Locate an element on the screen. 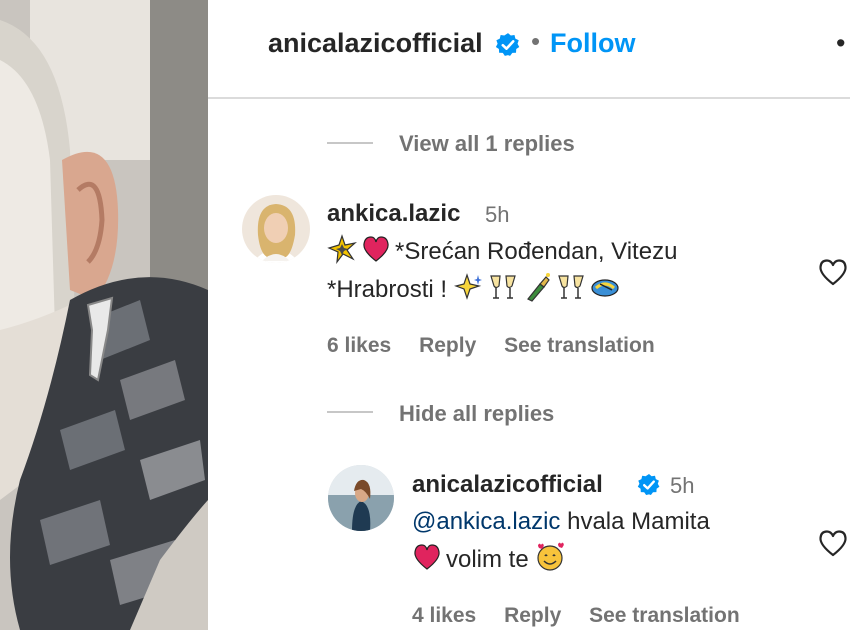 Image resolution: width=850 pixels, height=630 pixels. champagne-bottle-emoji is located at coordinates (536, 287).